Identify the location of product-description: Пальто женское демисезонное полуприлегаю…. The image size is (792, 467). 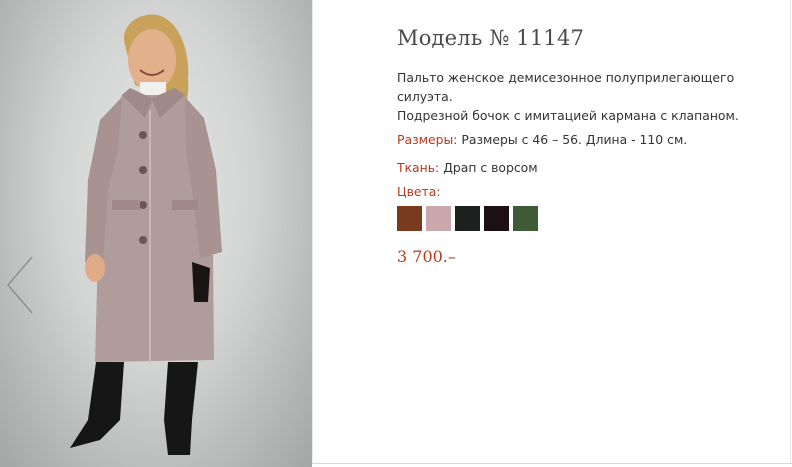
(587, 96).